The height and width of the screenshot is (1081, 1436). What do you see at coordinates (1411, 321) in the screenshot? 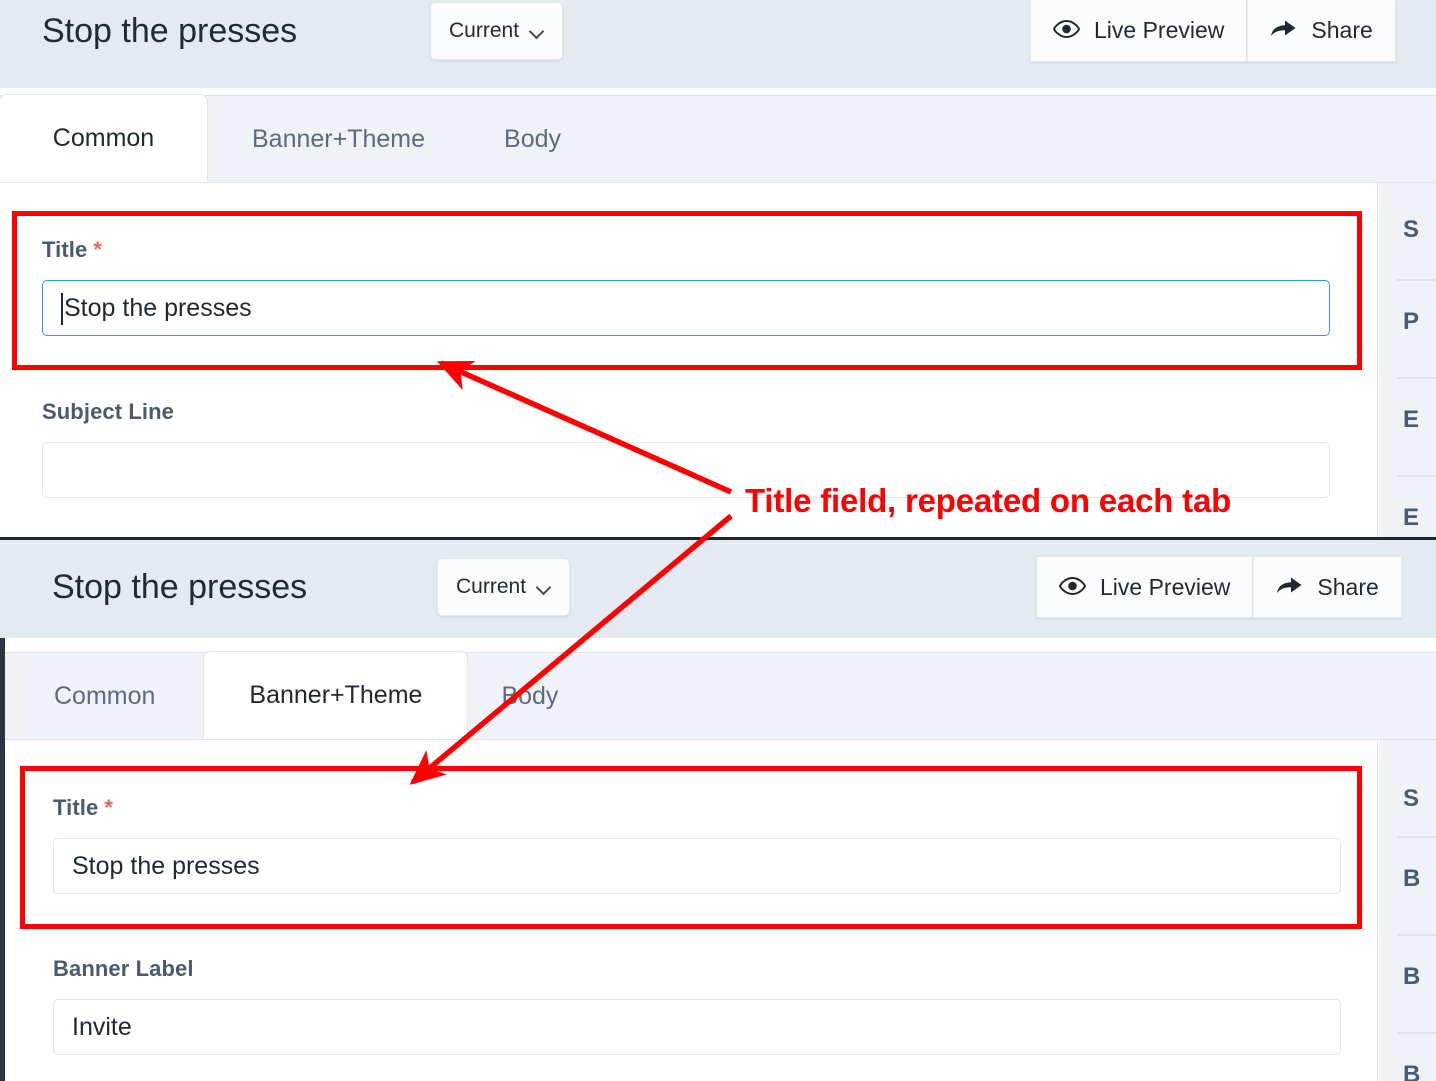
I see `sidebar-section-label-1-1: P` at bounding box center [1411, 321].